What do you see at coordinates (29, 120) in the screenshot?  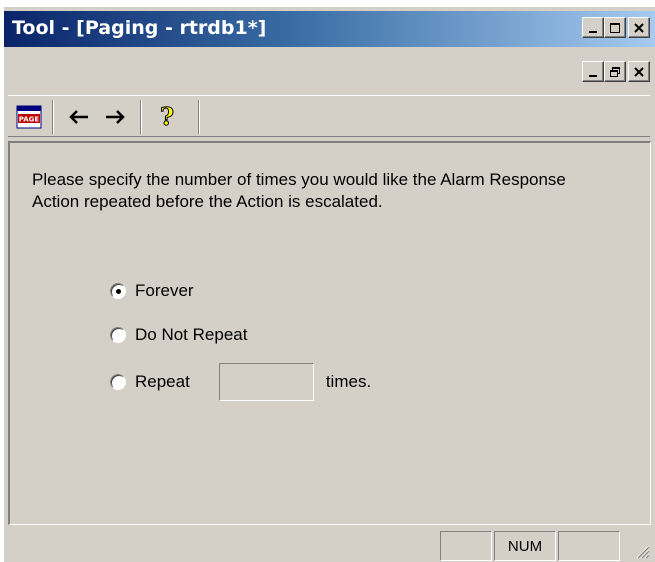 I see `page-icon-label: PAGE` at bounding box center [29, 120].